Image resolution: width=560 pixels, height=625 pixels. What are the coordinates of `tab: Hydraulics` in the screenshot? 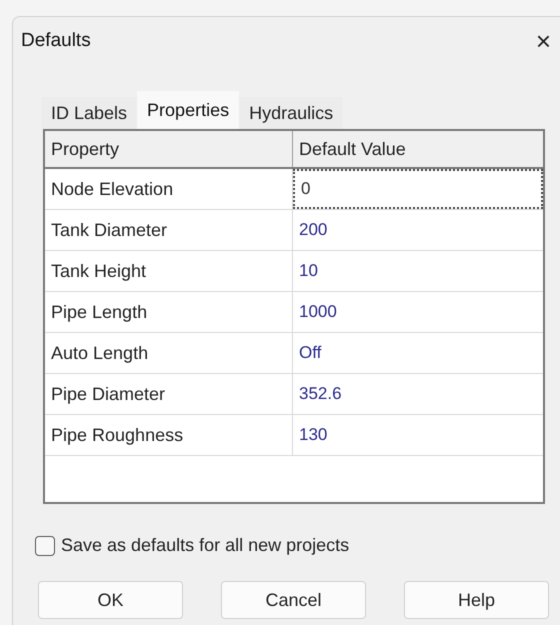 It's located at (291, 113).